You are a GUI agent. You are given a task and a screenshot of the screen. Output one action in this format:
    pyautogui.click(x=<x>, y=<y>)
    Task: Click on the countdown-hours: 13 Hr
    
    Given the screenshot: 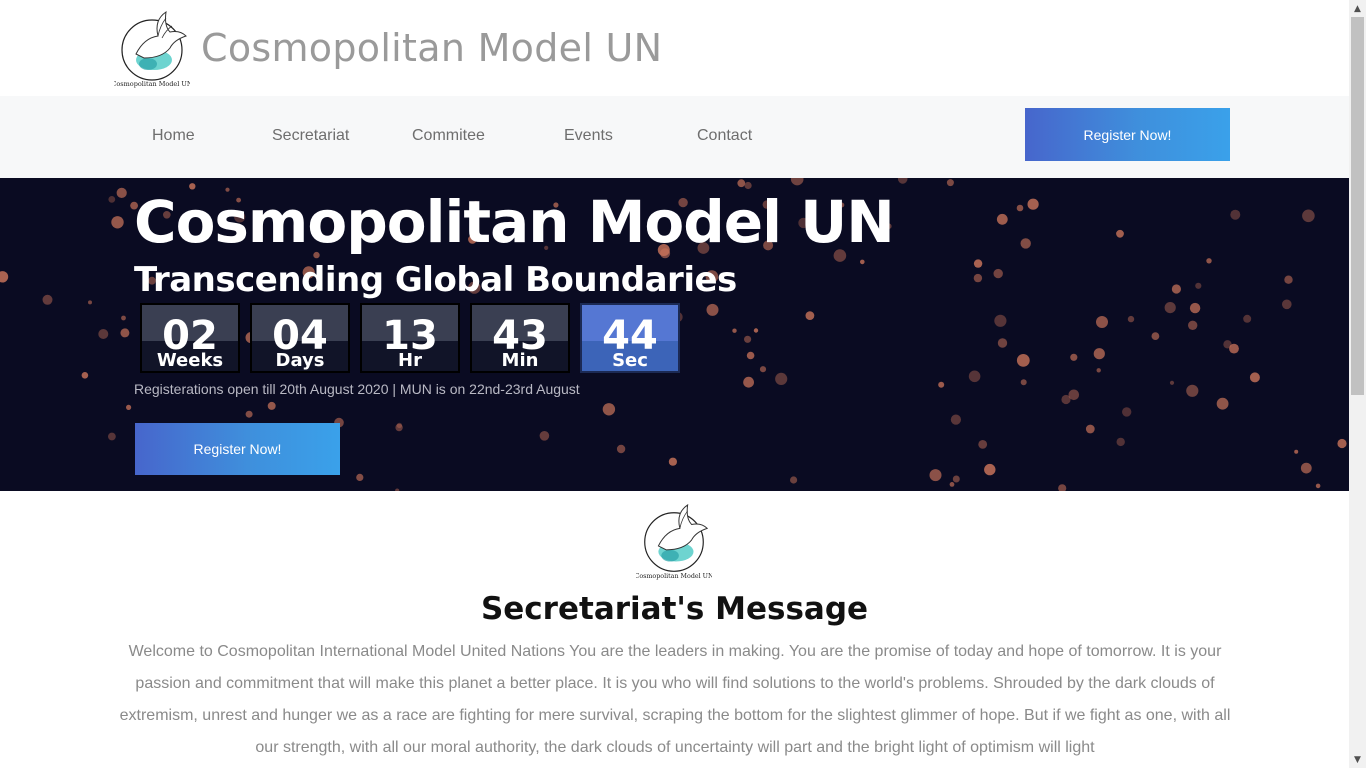 What is the action you would take?
    pyautogui.click(x=410, y=338)
    